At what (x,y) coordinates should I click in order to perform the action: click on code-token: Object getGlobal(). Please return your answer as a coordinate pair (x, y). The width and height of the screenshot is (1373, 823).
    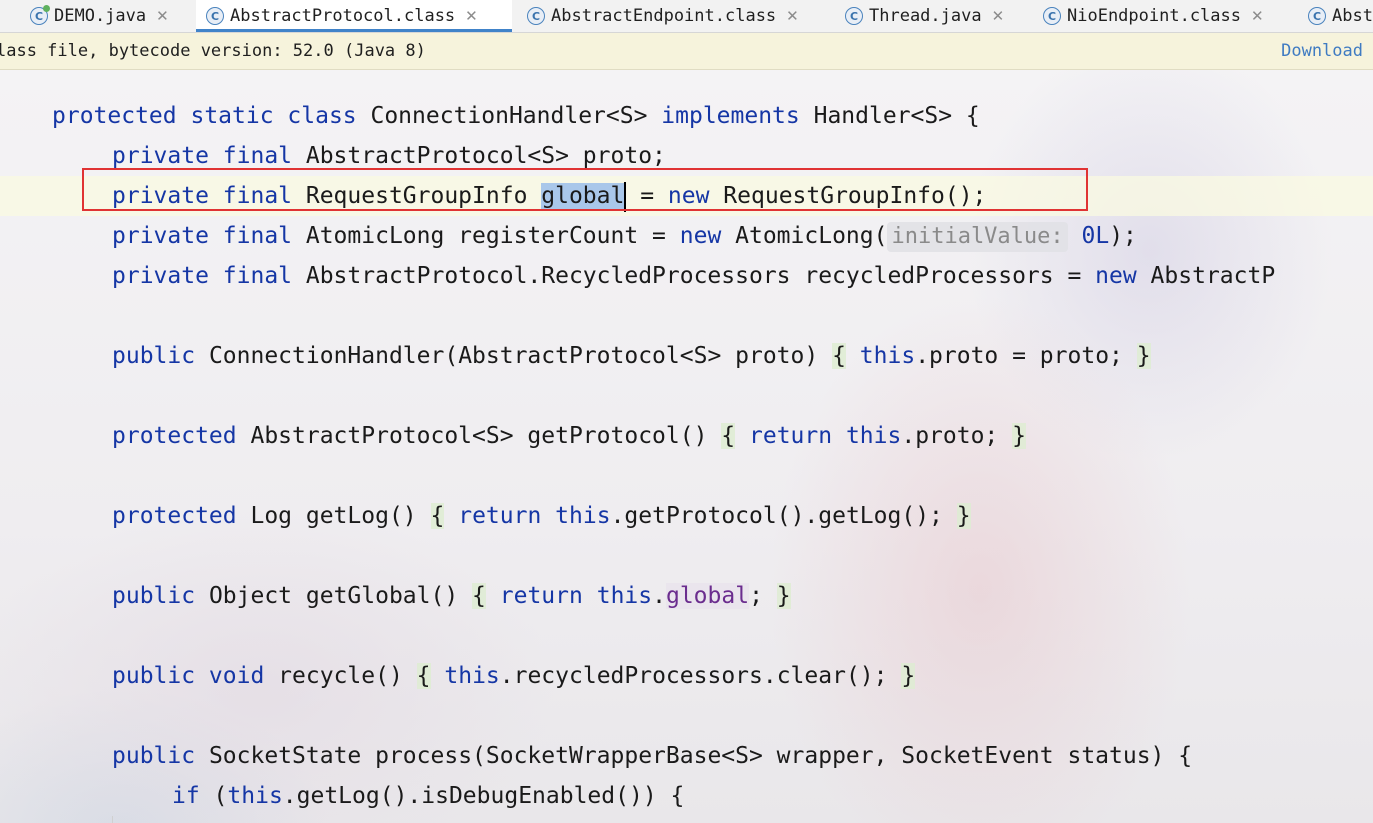
    Looking at the image, I should click on (334, 596).